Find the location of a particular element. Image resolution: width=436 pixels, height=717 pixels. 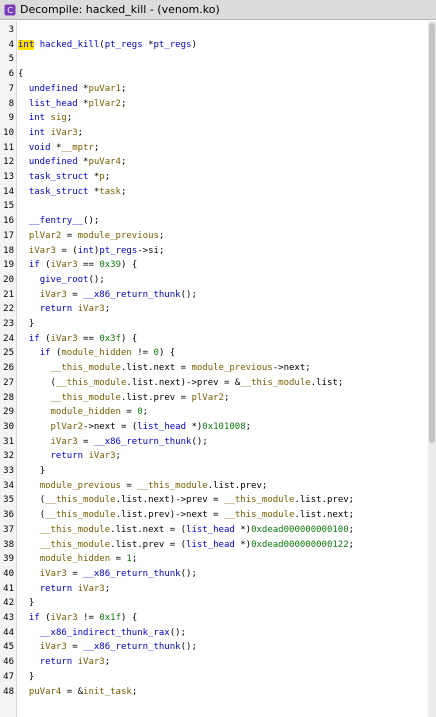

code-line: 18 iVar3 = (int)pt_regs->si; is located at coordinates (218, 251).